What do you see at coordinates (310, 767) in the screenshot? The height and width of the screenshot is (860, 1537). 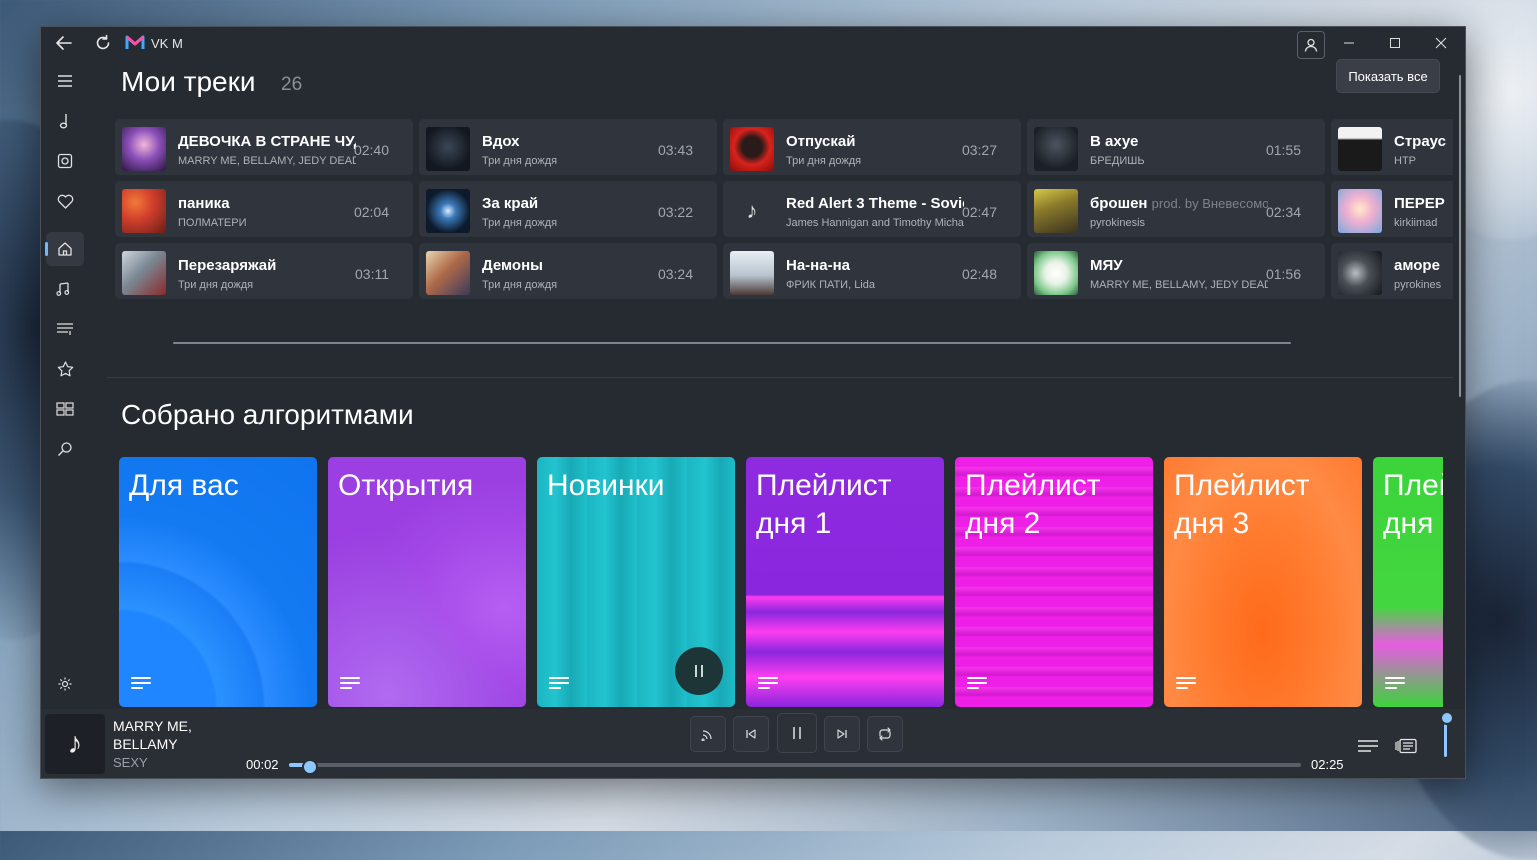 I see `progress-thumb` at bounding box center [310, 767].